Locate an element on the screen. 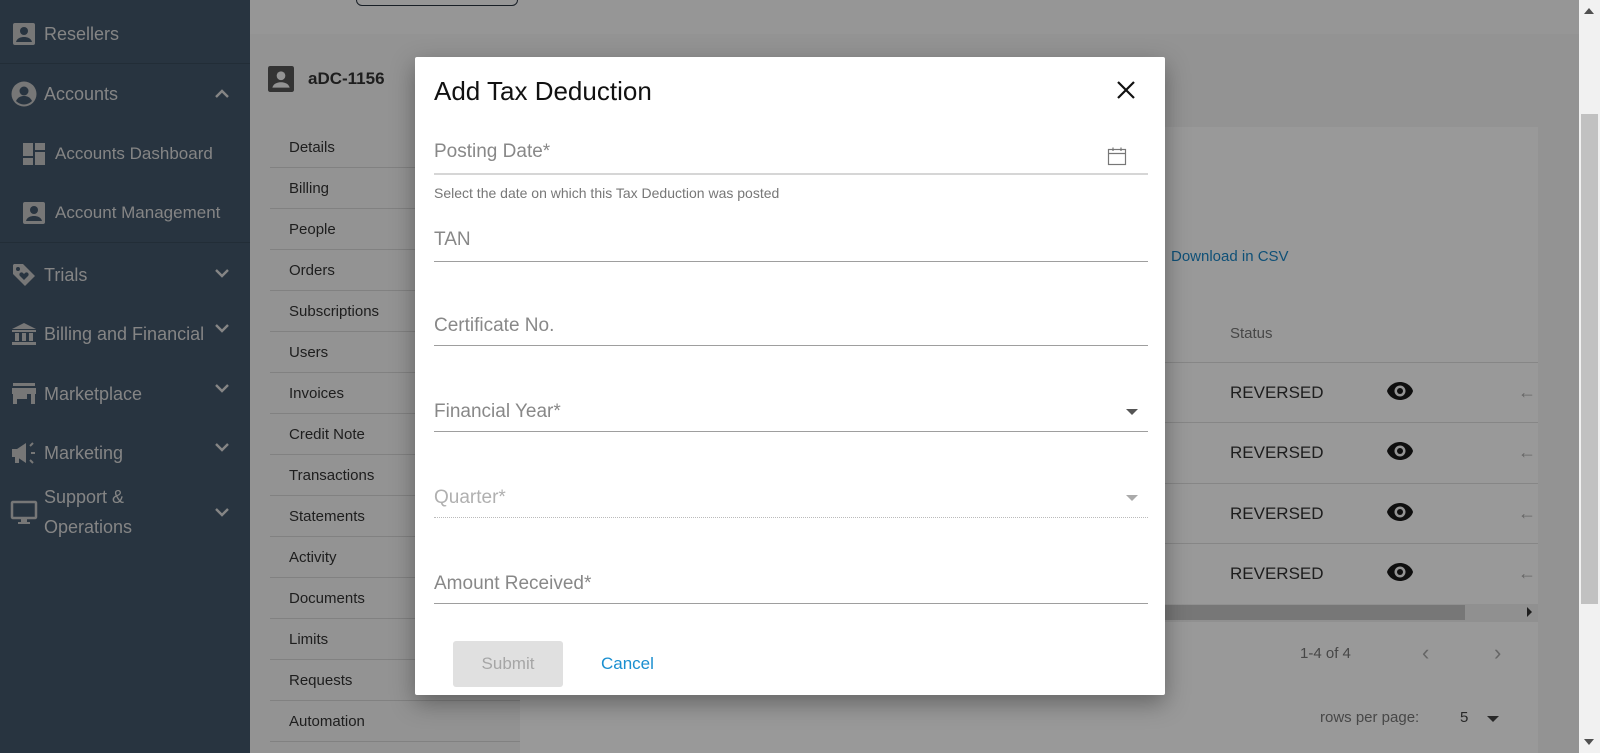 The height and width of the screenshot is (753, 1600). chevron-up-icon is located at coordinates (222, 94).